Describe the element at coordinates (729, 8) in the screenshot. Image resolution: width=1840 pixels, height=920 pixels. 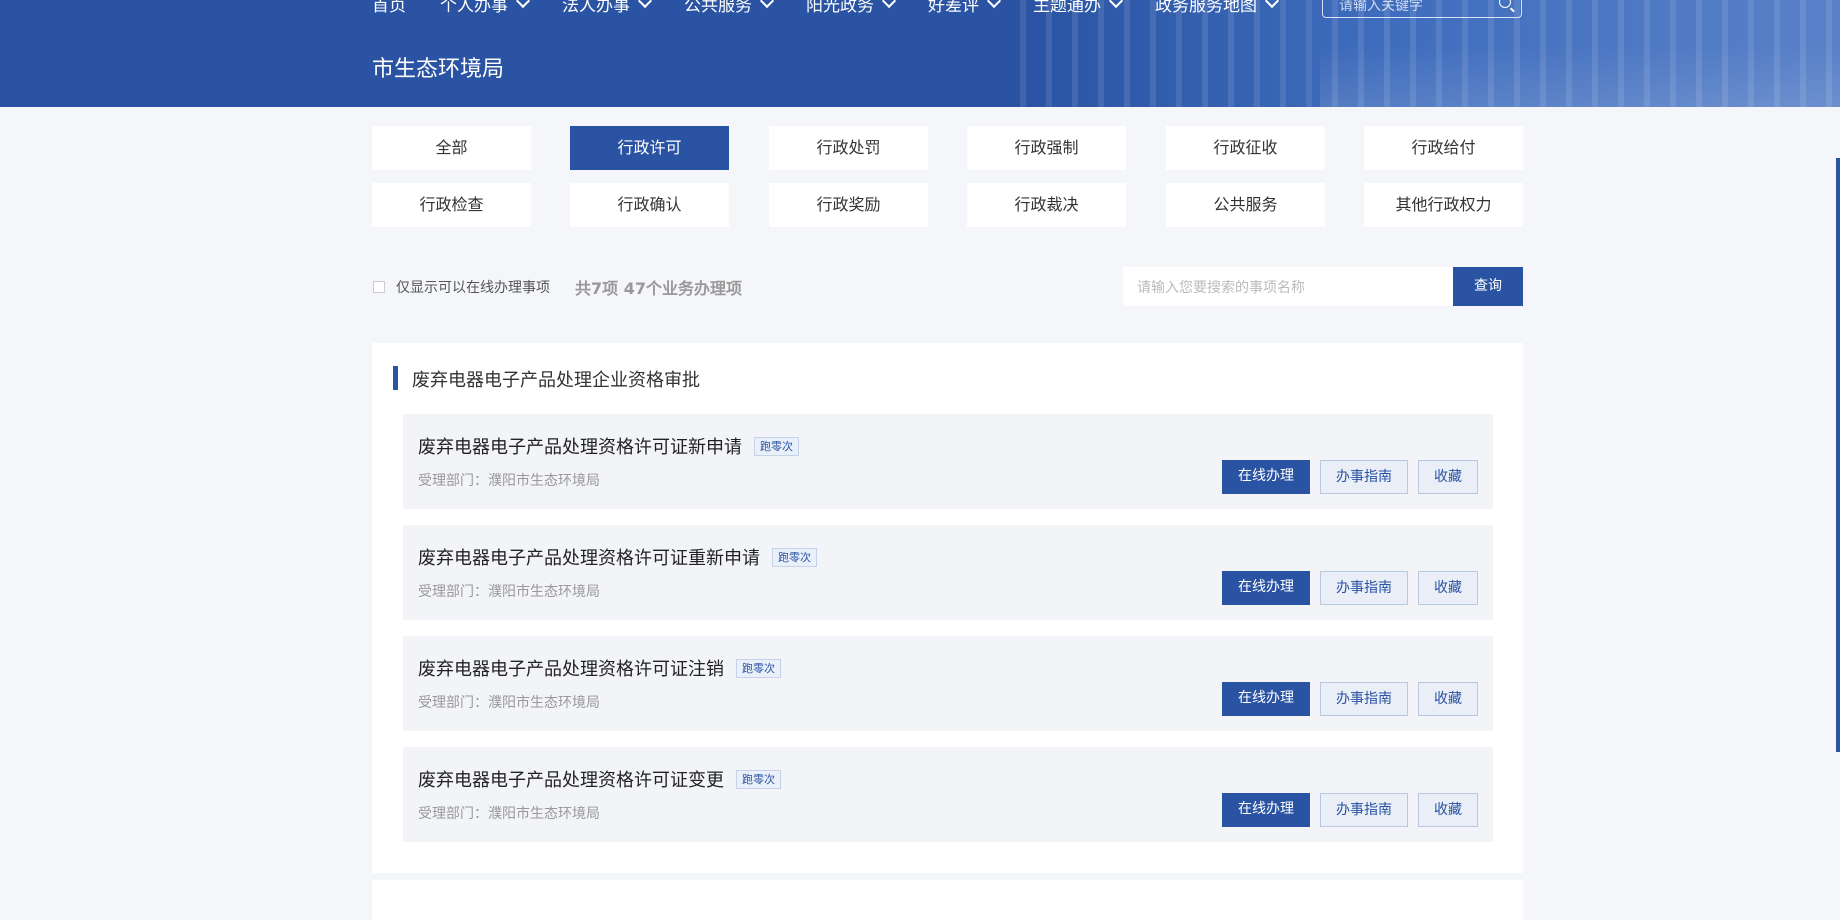
I see `nav-item-public-service: 公共服务` at that location.